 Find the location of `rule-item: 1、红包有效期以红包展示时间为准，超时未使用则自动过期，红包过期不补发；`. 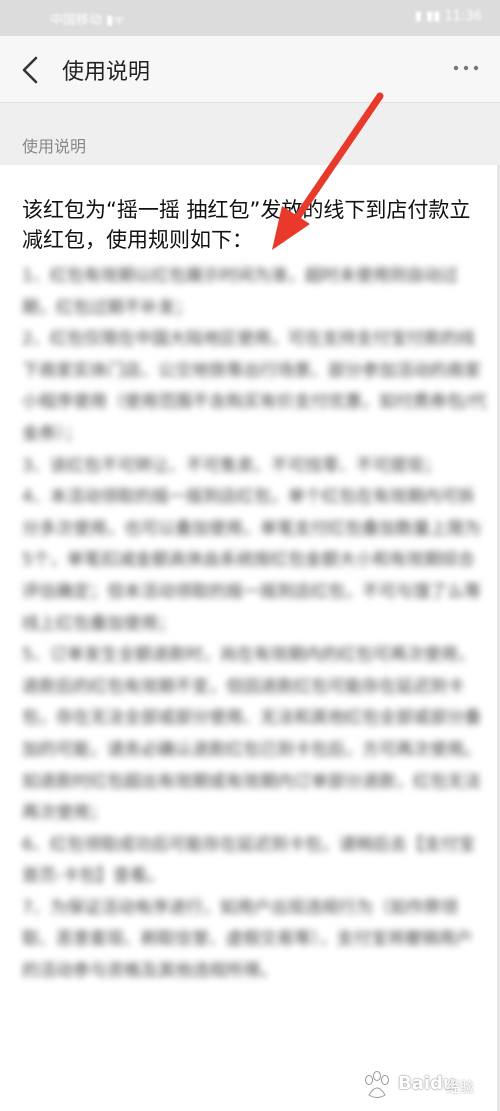

rule-item: 1、红包有效期以红包展示时间为准，超时未使用则自动过期，红包过期不补发； is located at coordinates (240, 292).